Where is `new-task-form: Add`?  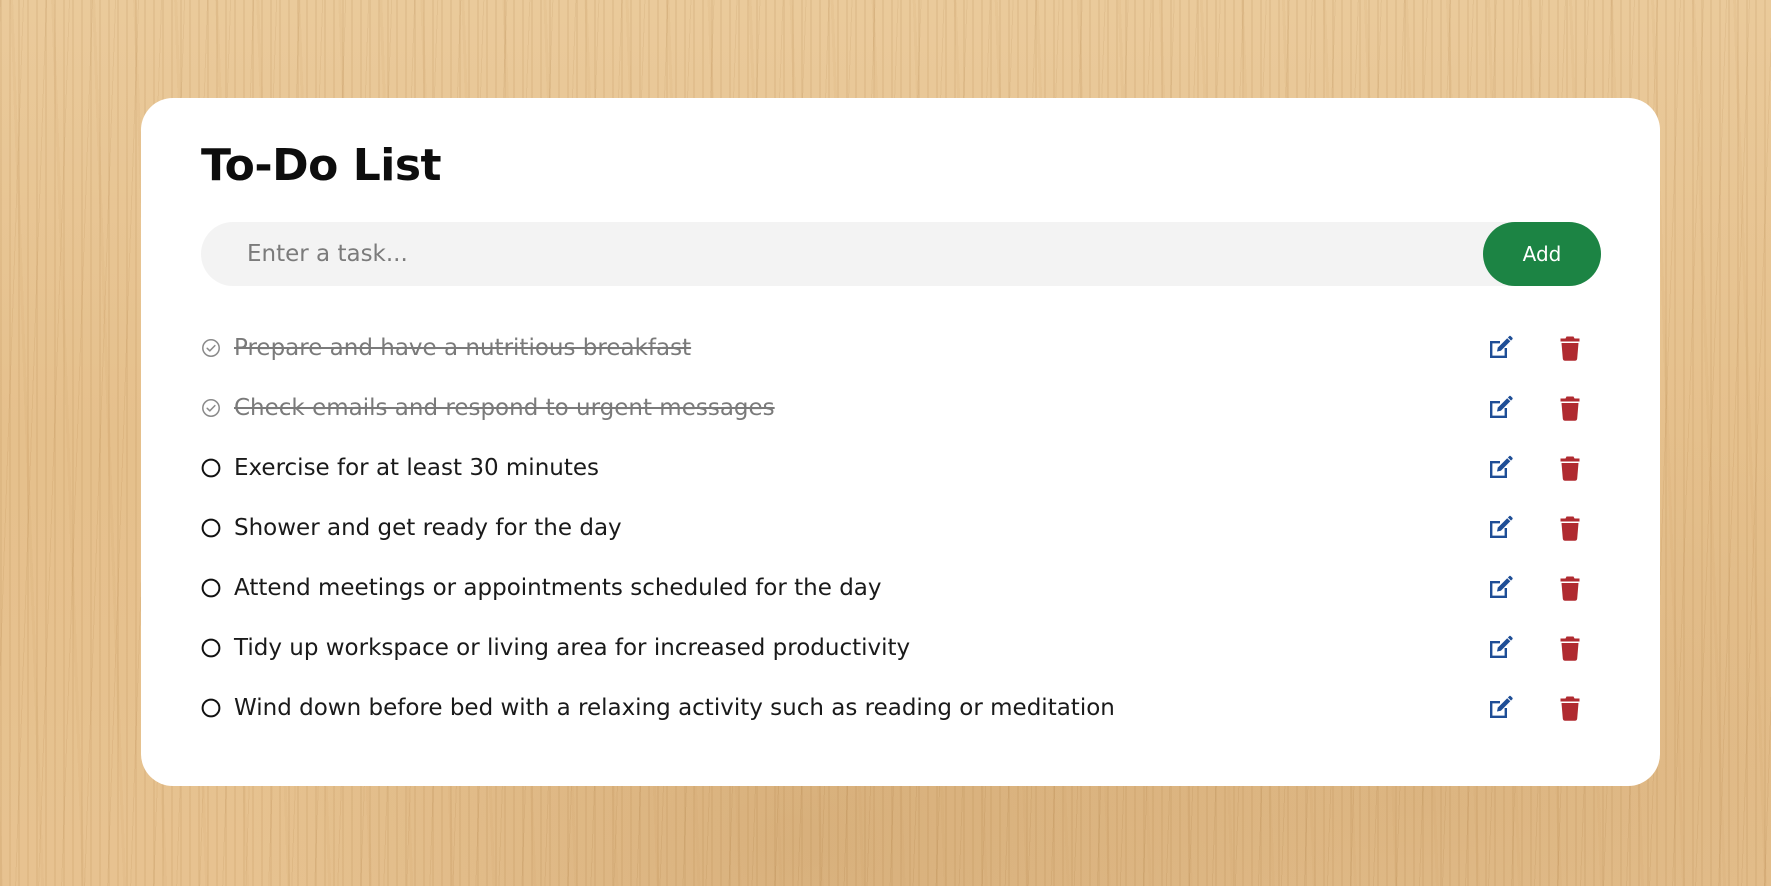 new-task-form: Add is located at coordinates (901, 254).